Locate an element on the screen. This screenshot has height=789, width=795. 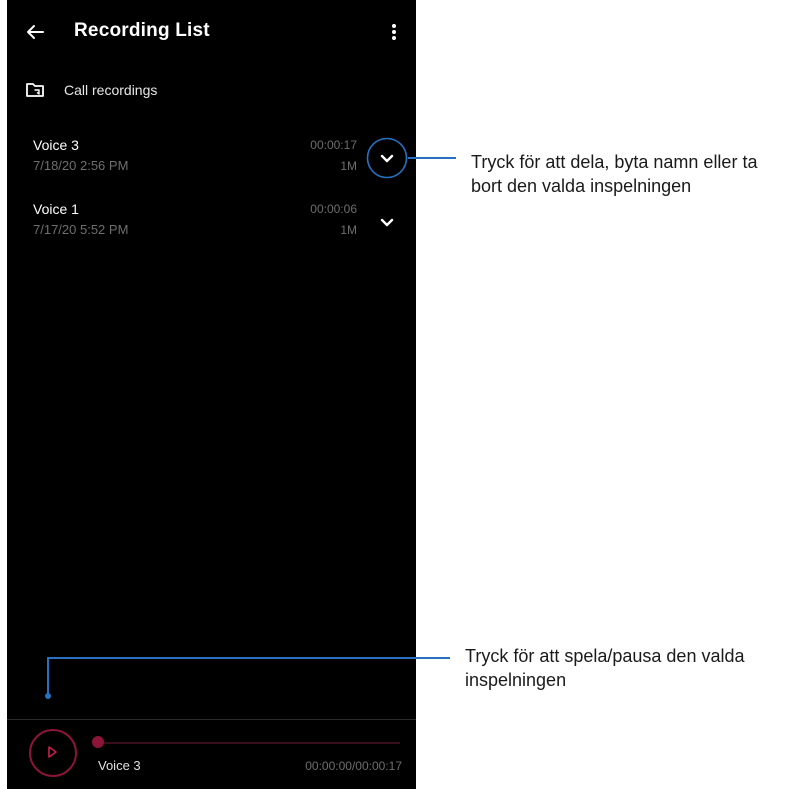
folder-label: Call recordings is located at coordinates (111, 90).